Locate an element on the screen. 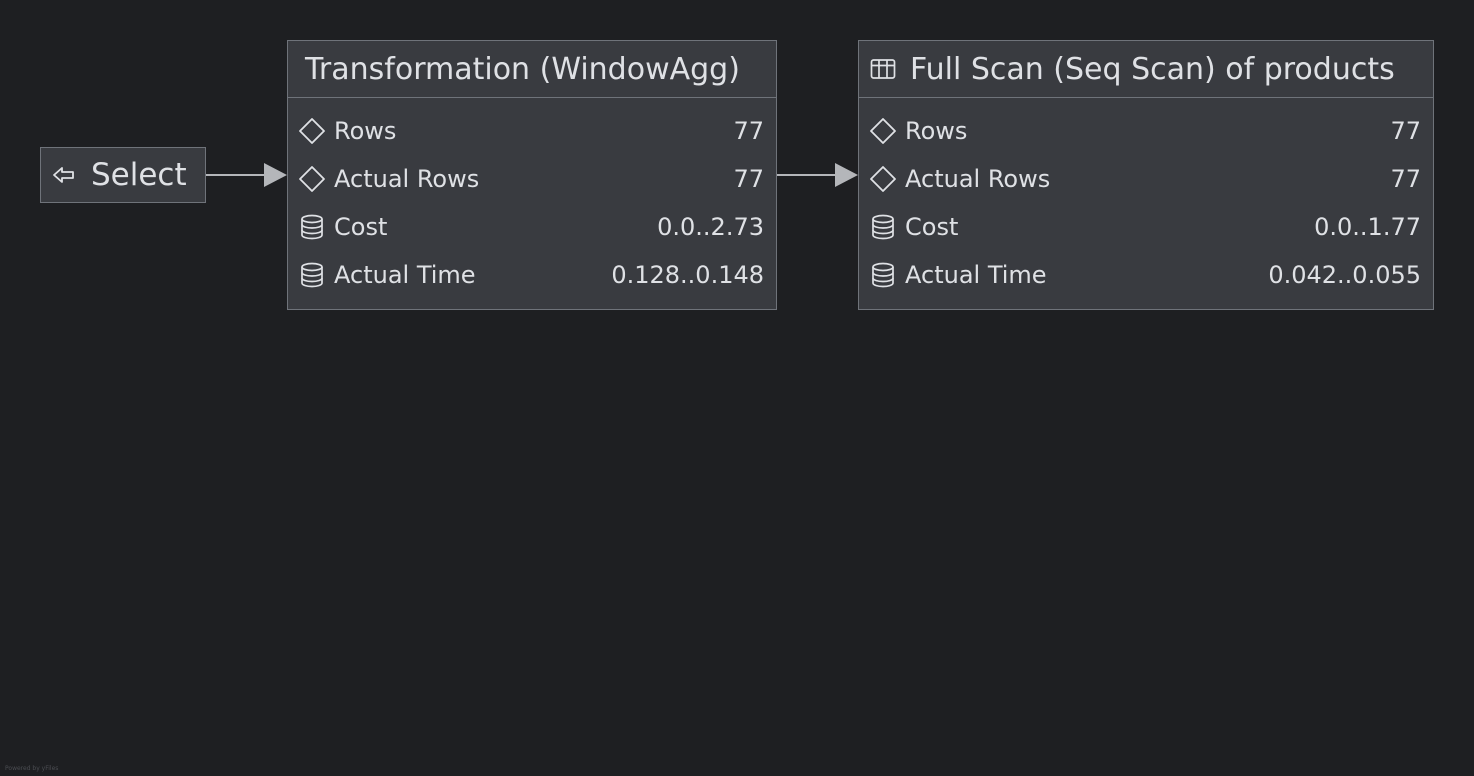  select-node-label: Select is located at coordinates (139, 175).